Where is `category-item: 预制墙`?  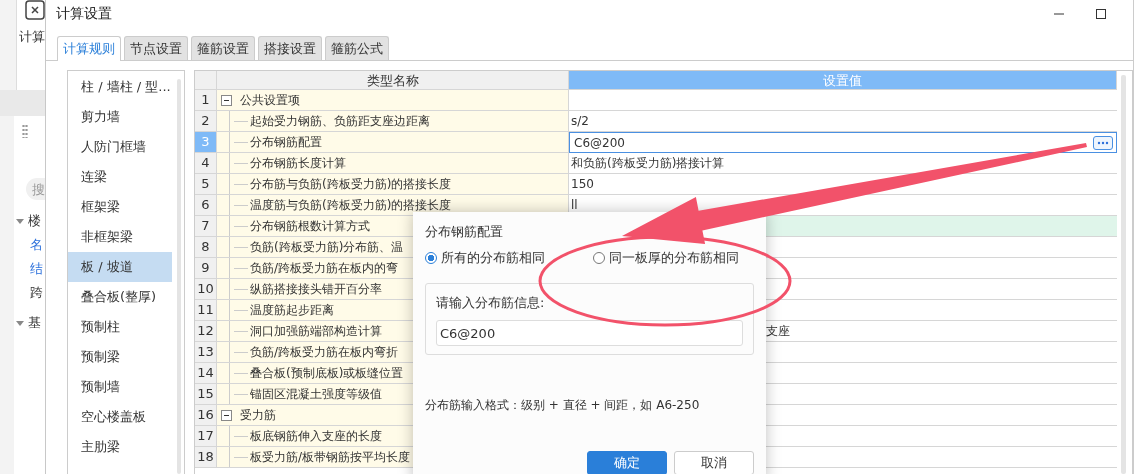 category-item: 预制墙 is located at coordinates (120, 387).